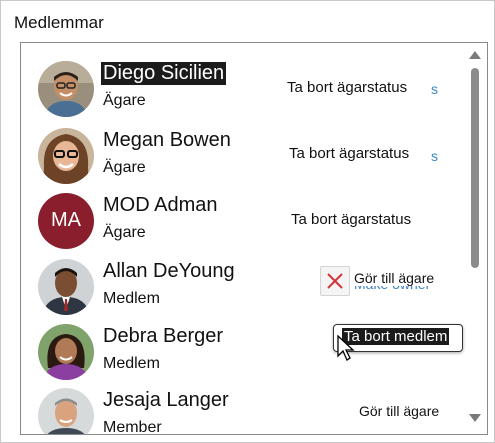 The width and height of the screenshot is (495, 443). Describe the element at coordinates (132, 427) in the screenshot. I see `member-role: Member` at that location.